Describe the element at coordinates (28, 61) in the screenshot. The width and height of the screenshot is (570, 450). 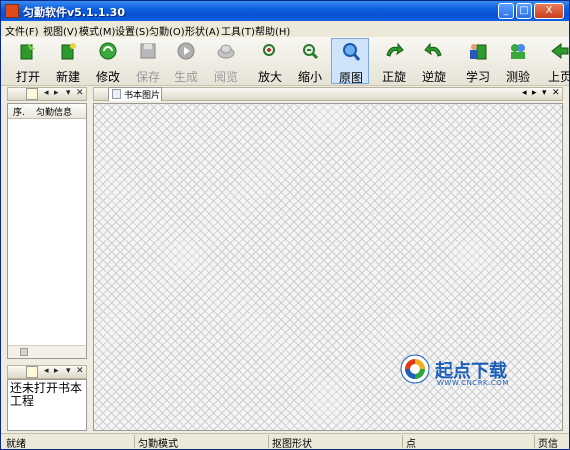
I see `open-button: 打开` at that location.